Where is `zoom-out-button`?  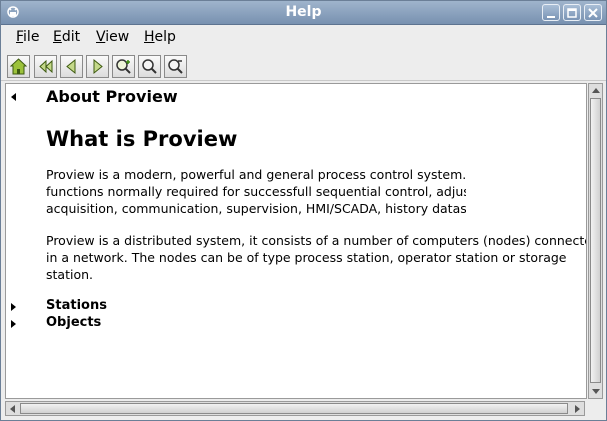
zoom-out-button is located at coordinates (175, 66).